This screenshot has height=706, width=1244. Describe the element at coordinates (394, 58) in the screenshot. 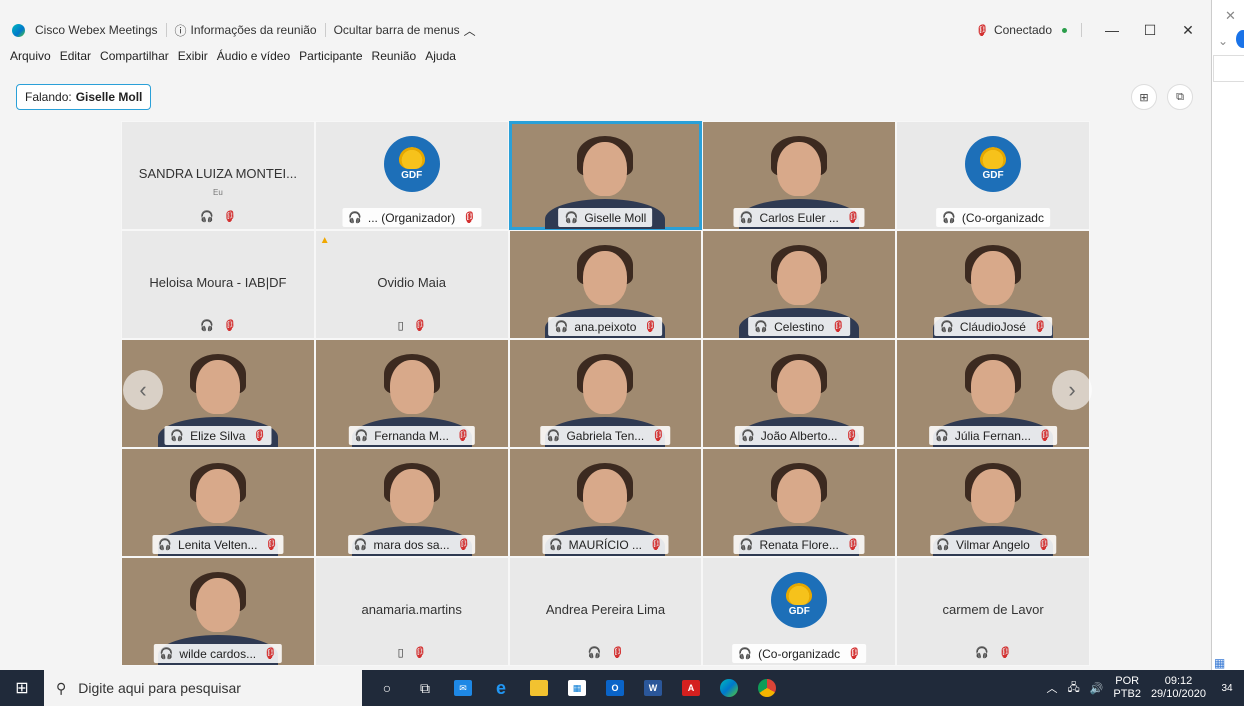

I see `menu-reuniao: Reunião` at that location.